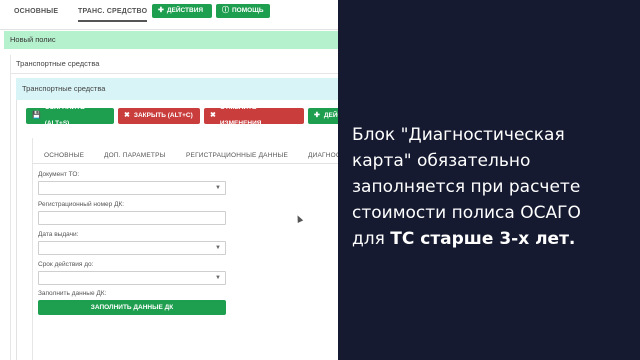 This screenshot has width=640, height=360. Describe the element at coordinates (458, 135) in the screenshot. I see `caption-line-1: Блок "Диагностическая` at that location.